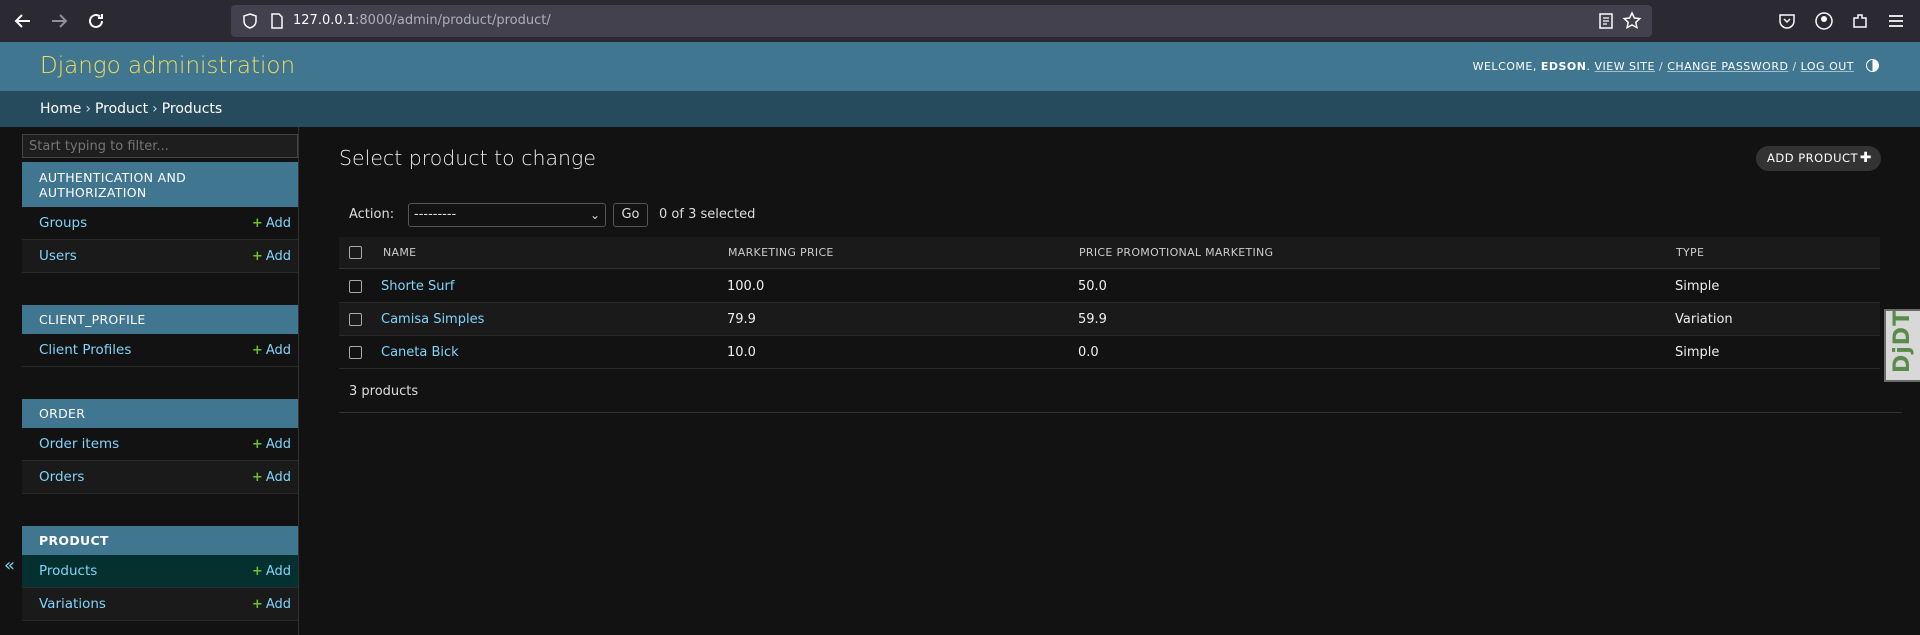  What do you see at coordinates (271, 444) in the screenshot?
I see `add-order-items-link: + Add` at bounding box center [271, 444].